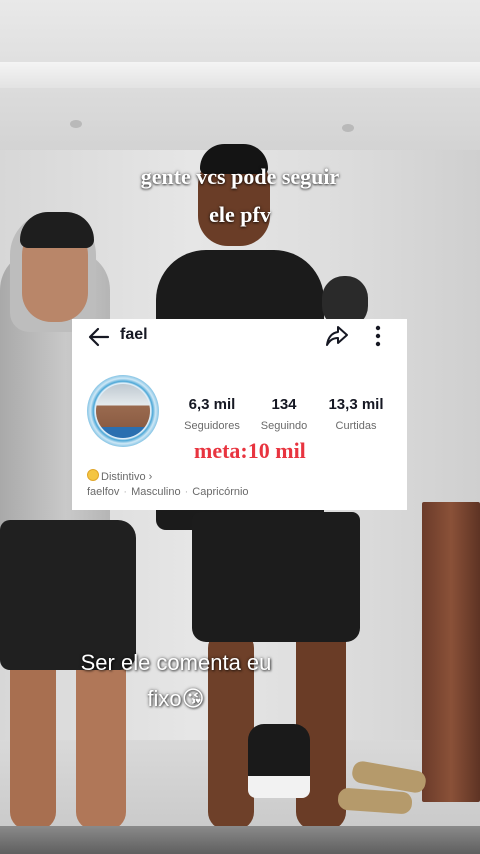 The image size is (480, 854). I want to click on profile-zodiac: Capricórnio, so click(220, 492).